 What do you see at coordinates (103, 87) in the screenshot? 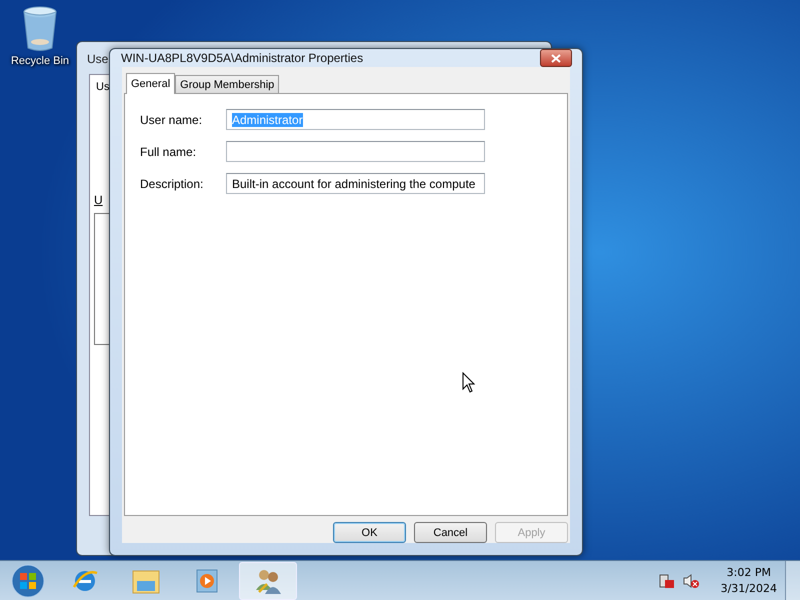
I see `tab: Us` at bounding box center [103, 87].